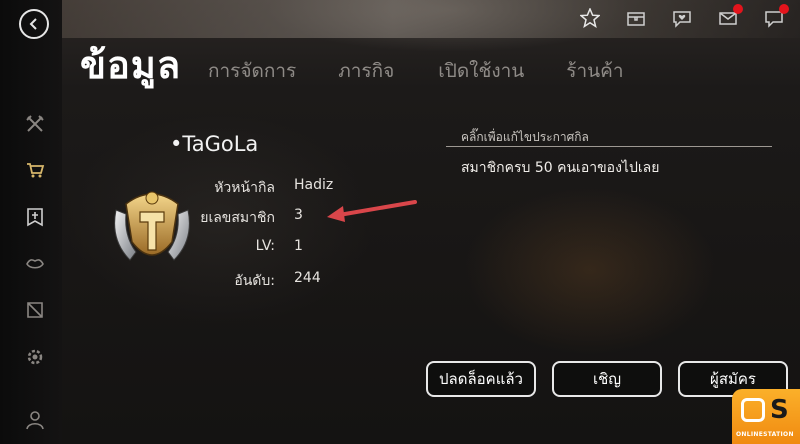 Image resolution: width=800 pixels, height=444 pixels. What do you see at coordinates (766, 416) in the screenshot?
I see `onlinestation-watermark-logo: S ONLINESTATION` at bounding box center [766, 416].